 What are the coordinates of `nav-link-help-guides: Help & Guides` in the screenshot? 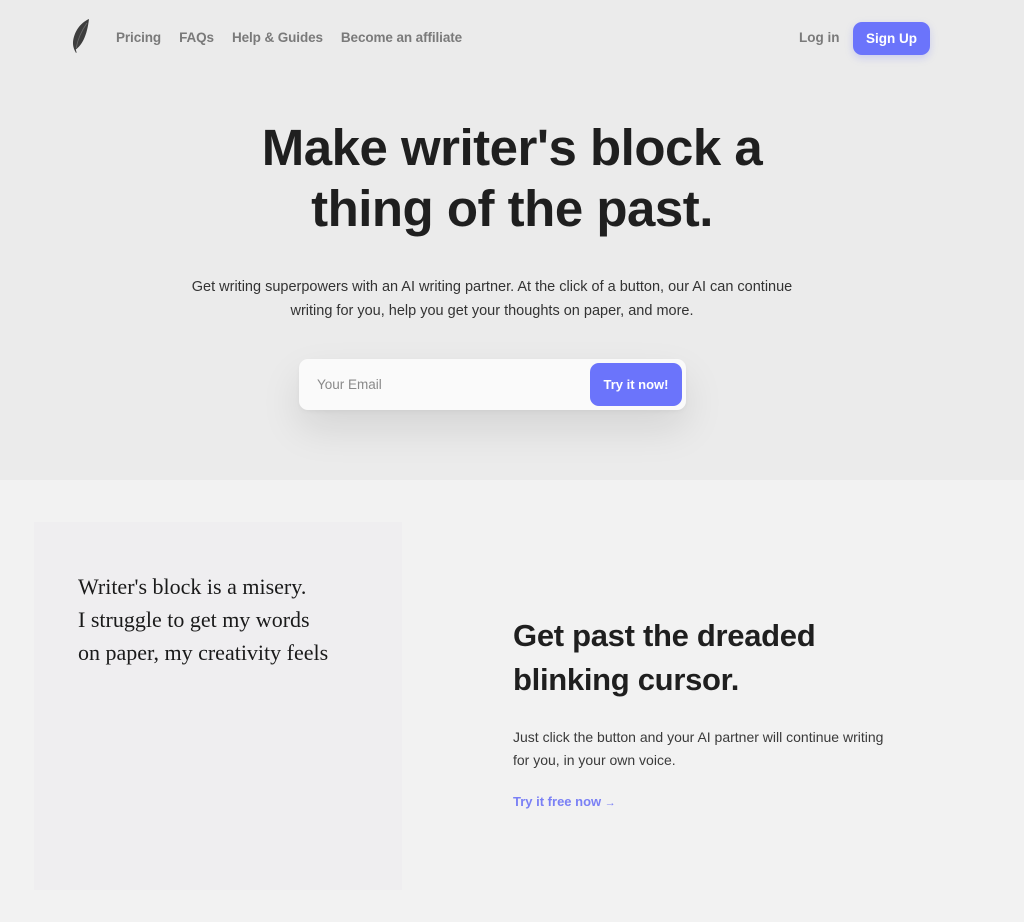 It's located at (277, 37).